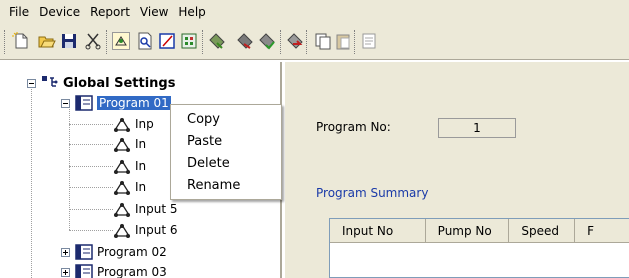 The height and width of the screenshot is (278, 629). Describe the element at coordinates (69, 41) in the screenshot. I see `save-icon` at that location.